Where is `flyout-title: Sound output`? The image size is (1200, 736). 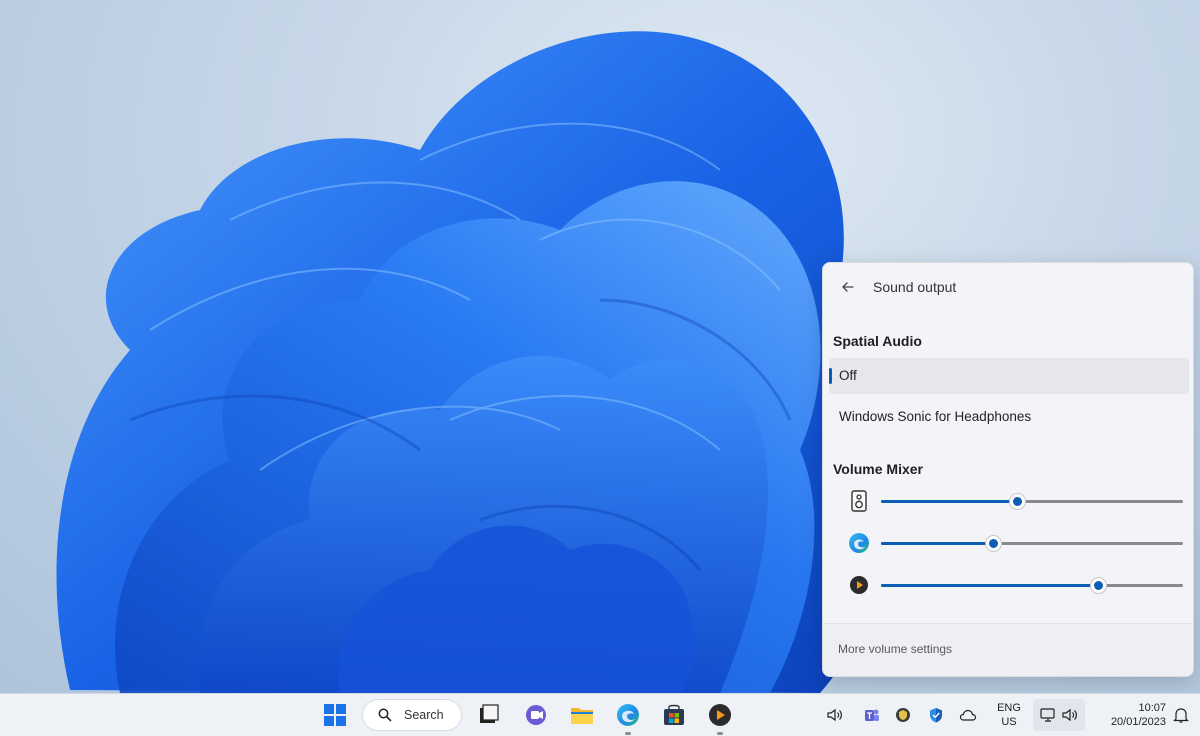 flyout-title: Sound output is located at coordinates (915, 287).